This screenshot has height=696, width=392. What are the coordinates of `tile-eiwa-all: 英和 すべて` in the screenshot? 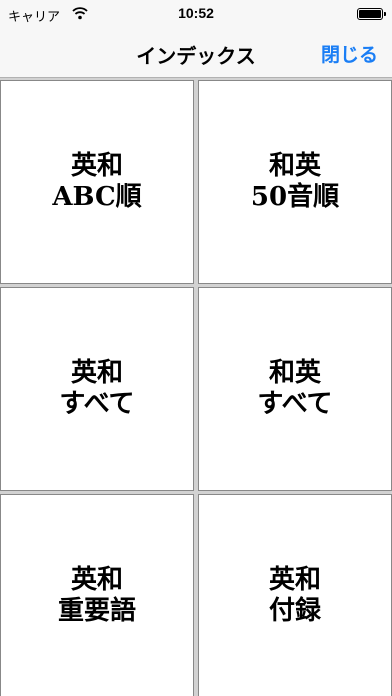 It's located at (97, 389).